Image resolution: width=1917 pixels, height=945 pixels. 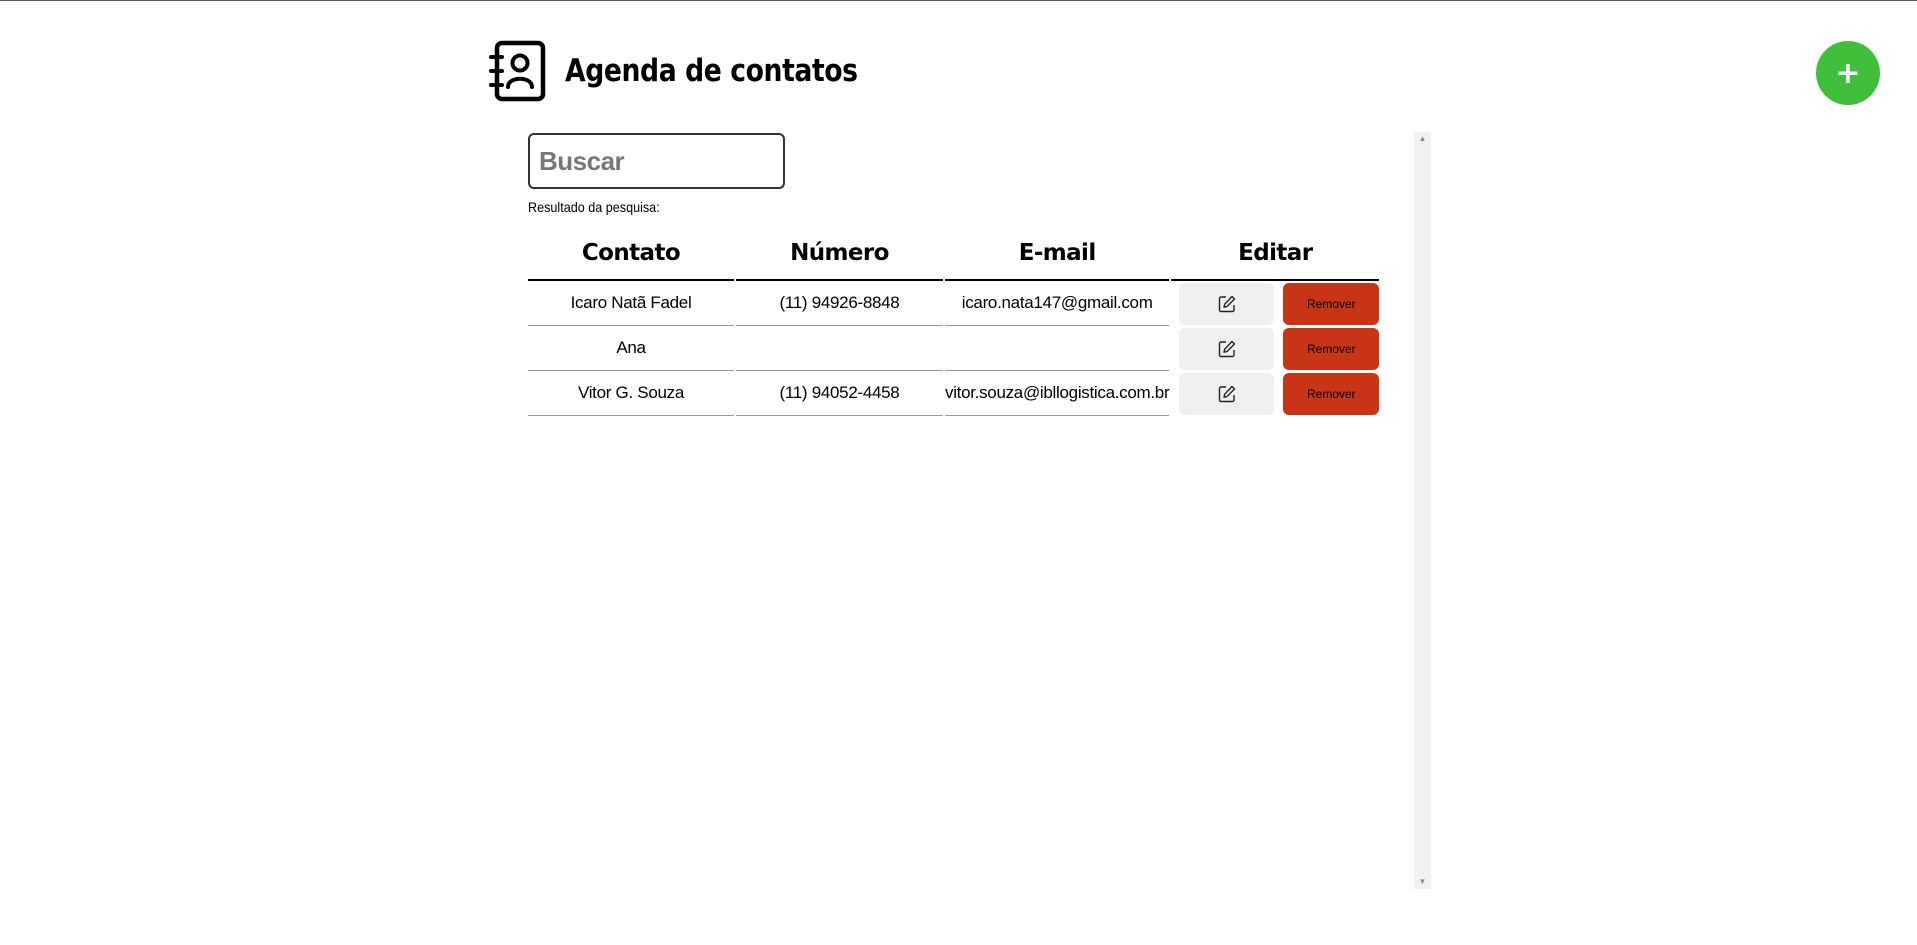 I want to click on header-email: E-mail, so click(x=1057, y=254).